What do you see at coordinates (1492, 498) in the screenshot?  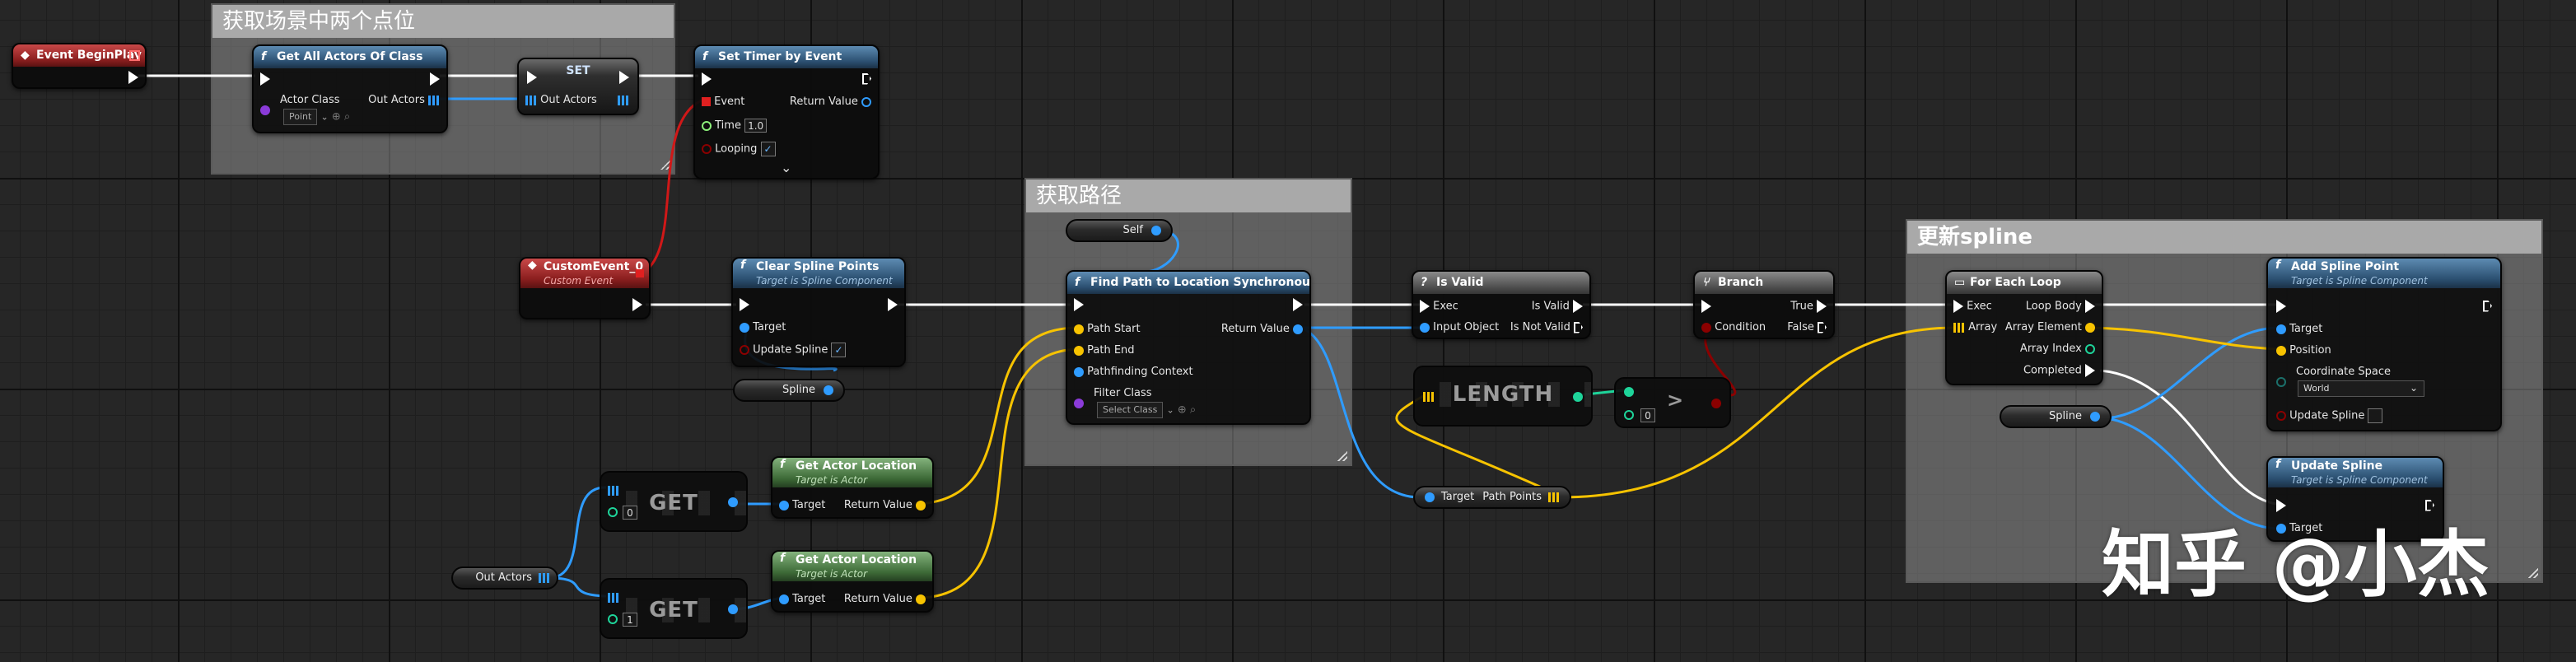 I see `node-break-path: Target Path Points` at bounding box center [1492, 498].